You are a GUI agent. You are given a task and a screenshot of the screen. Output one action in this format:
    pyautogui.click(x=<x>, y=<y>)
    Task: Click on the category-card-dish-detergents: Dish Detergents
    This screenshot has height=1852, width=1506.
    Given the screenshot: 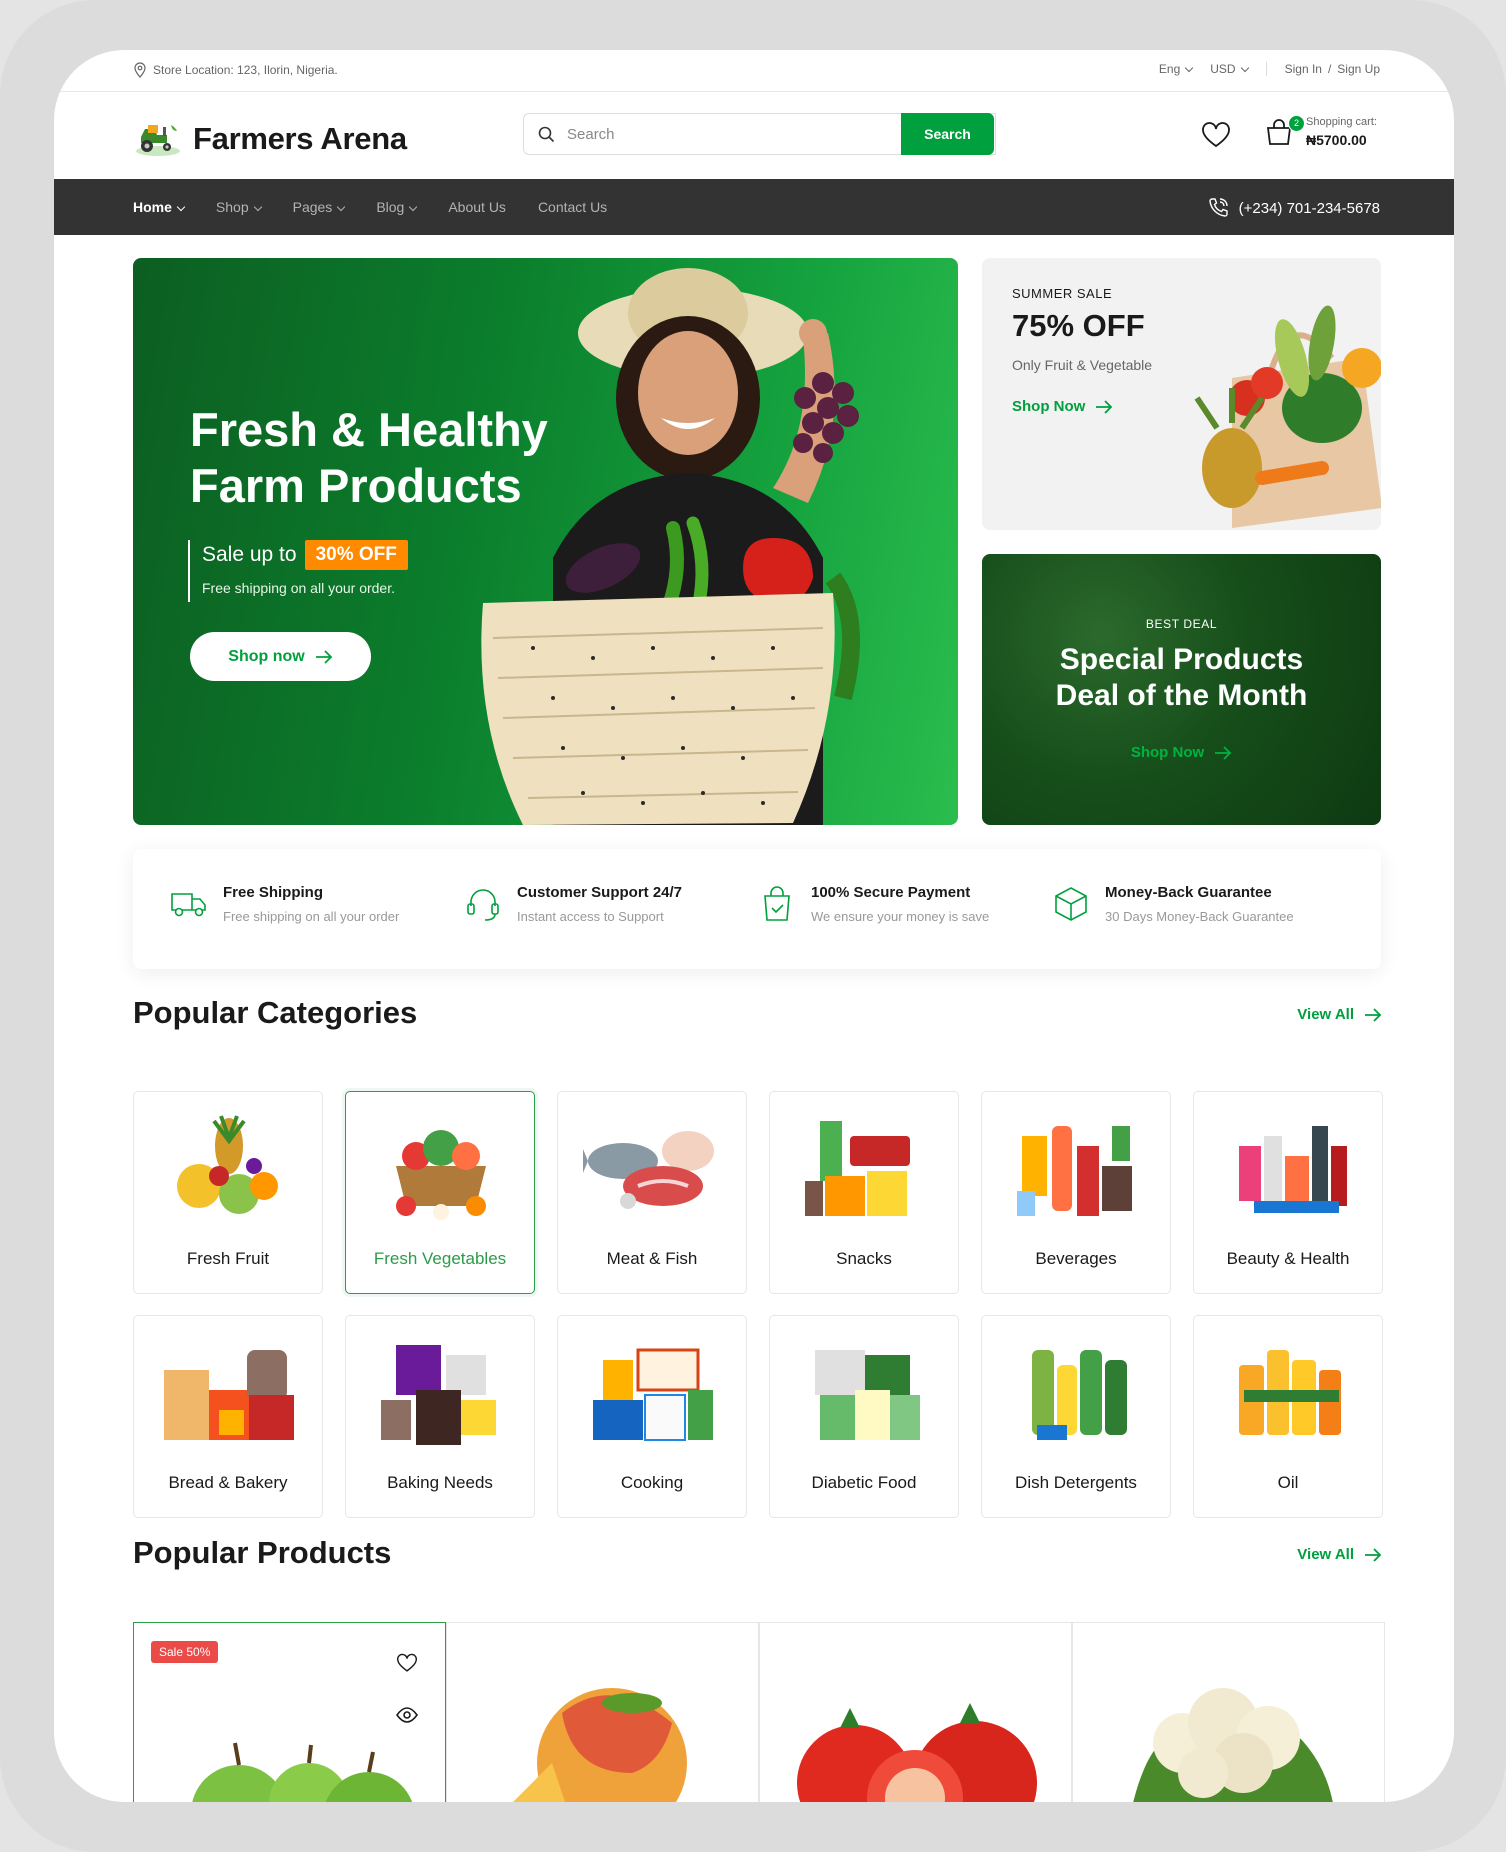 What is the action you would take?
    pyautogui.click(x=1076, y=1416)
    